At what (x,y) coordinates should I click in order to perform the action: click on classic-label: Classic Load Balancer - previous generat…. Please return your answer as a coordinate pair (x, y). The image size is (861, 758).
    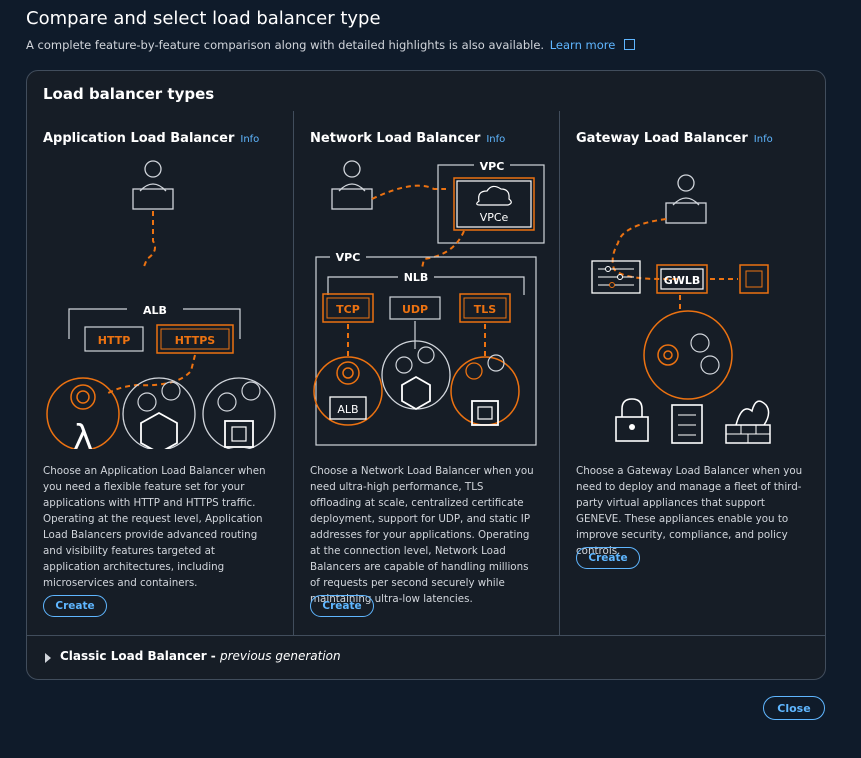
    Looking at the image, I should click on (200, 656).